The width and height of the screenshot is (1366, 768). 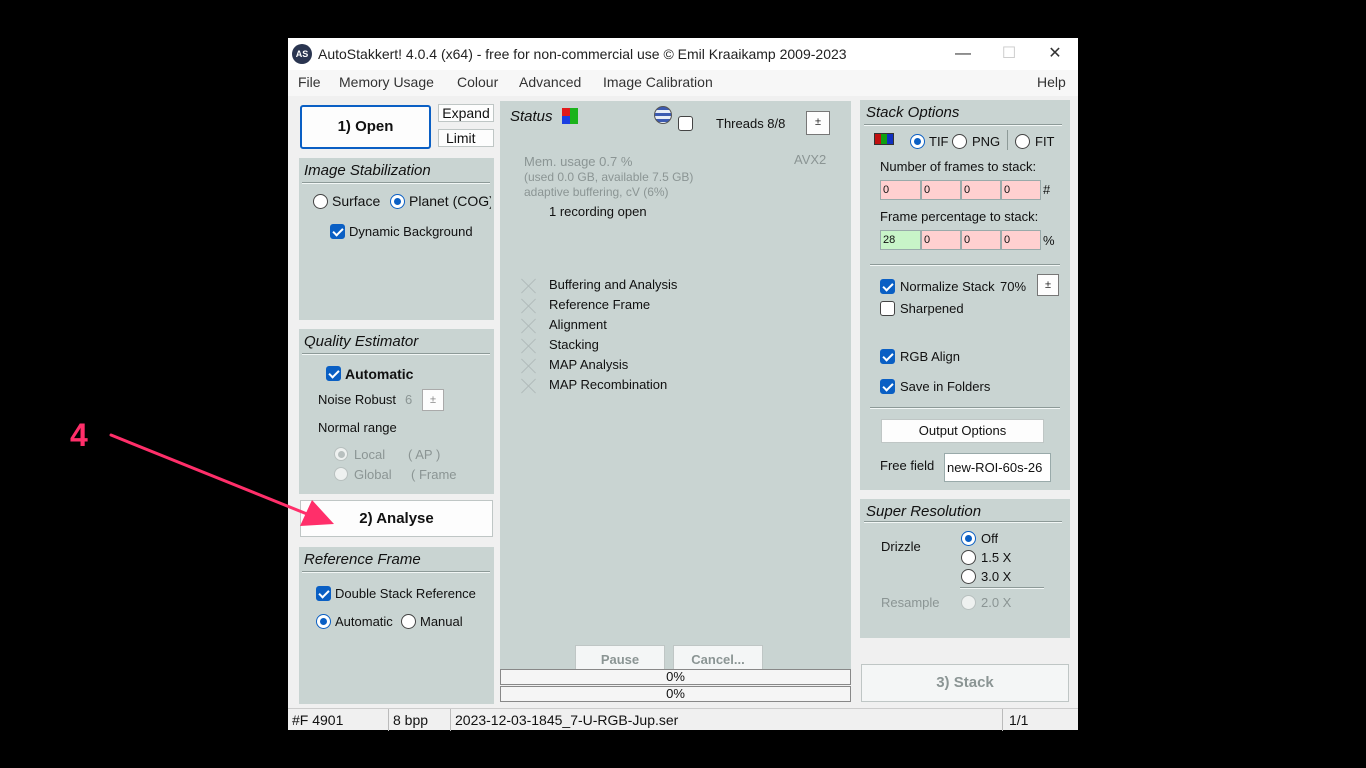 I want to click on color-channels-icon, so click(x=884, y=139).